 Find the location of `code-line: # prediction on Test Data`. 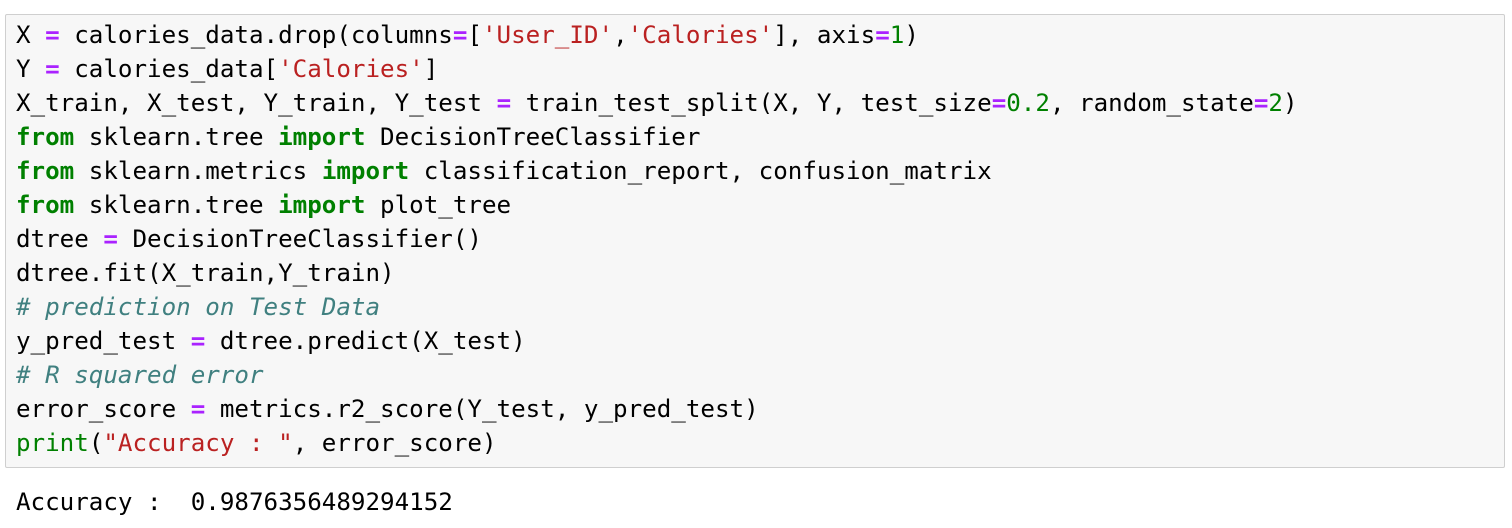

code-line: # prediction on Test Data is located at coordinates (657, 307).